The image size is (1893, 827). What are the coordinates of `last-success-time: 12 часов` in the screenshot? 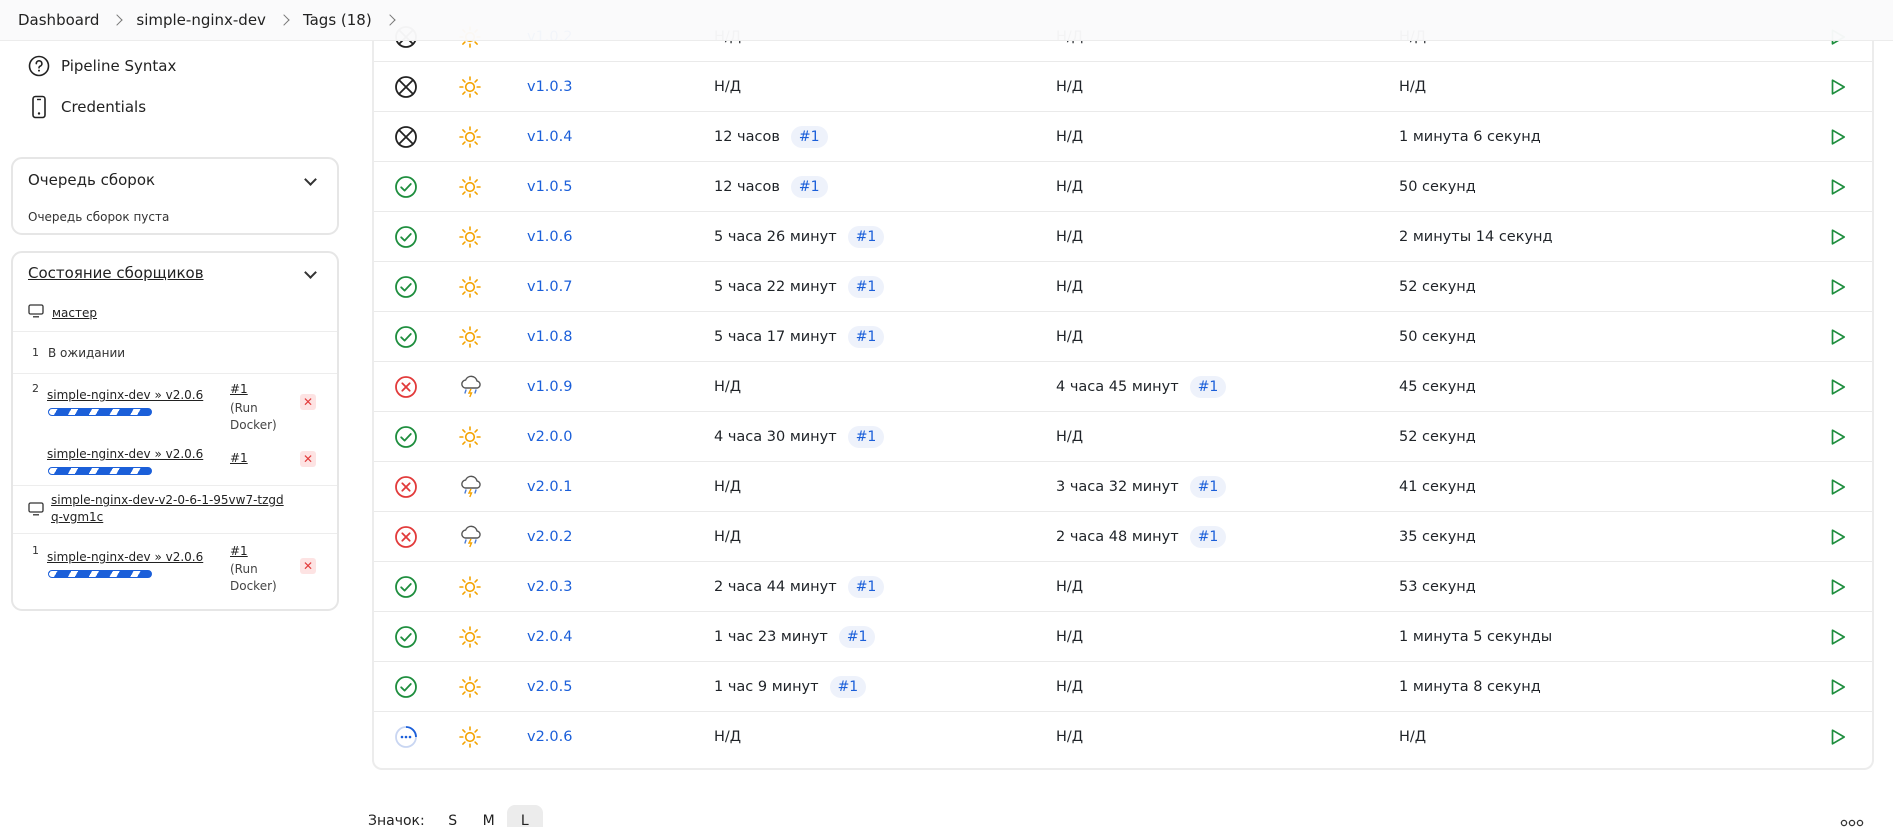 It's located at (747, 187).